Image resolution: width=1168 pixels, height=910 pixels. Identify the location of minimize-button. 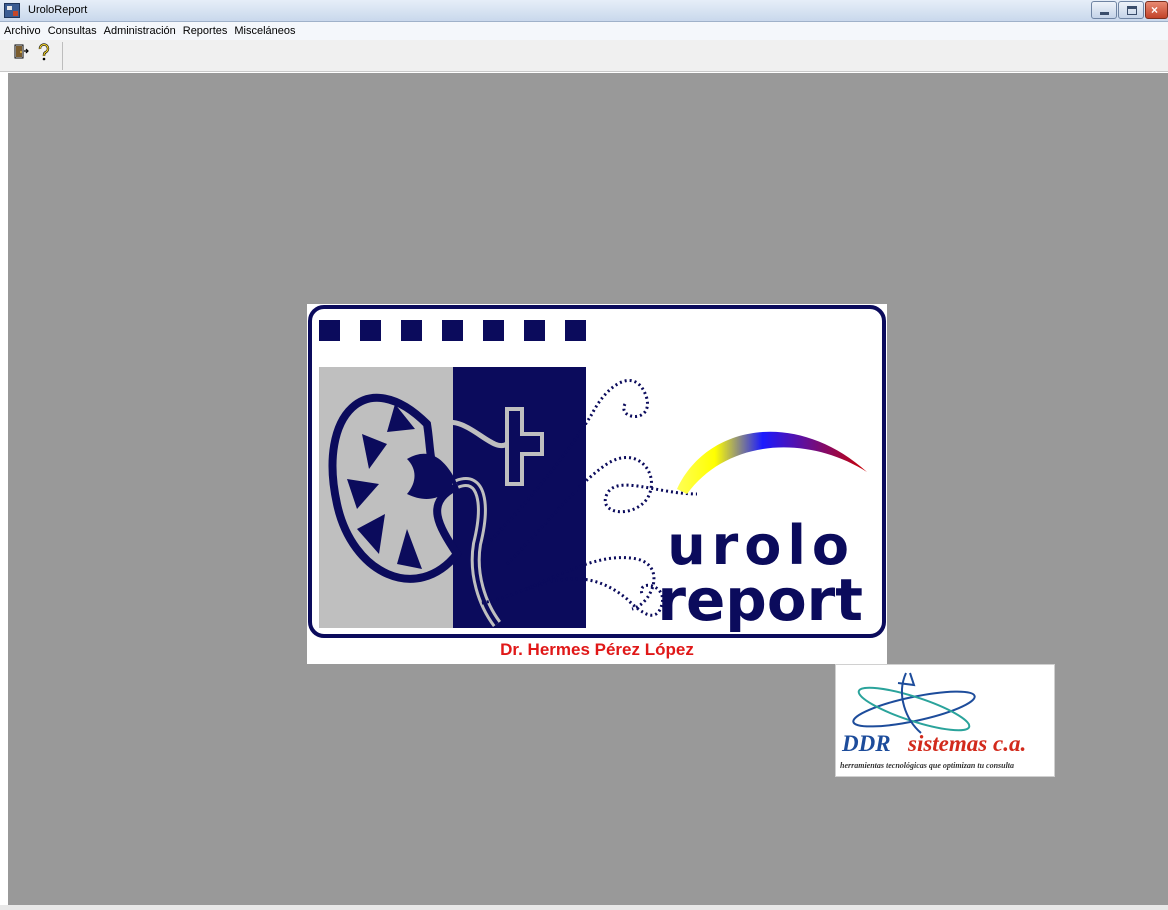
(1104, 10).